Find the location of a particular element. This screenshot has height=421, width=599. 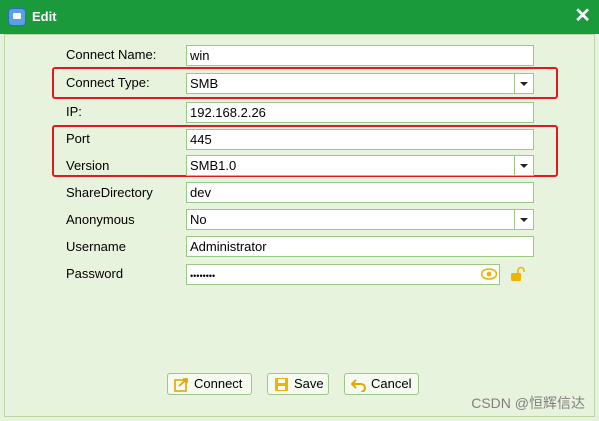

connect-type-select: SMB is located at coordinates (360, 83).